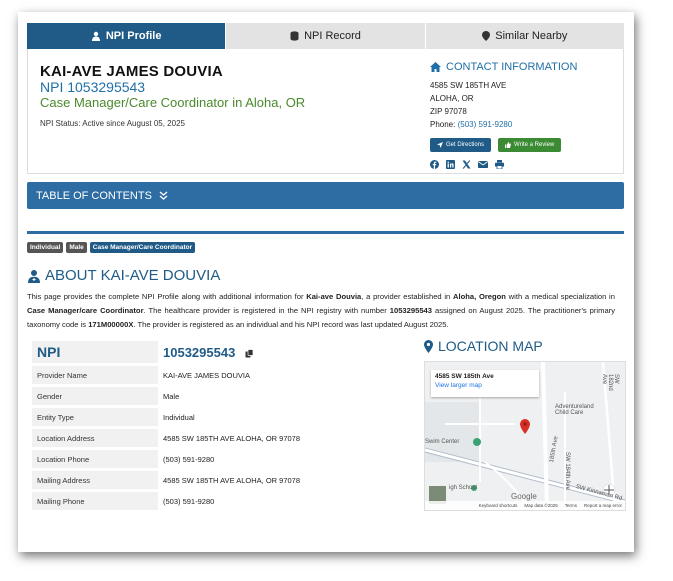 The height and width of the screenshot is (581, 673). I want to click on phone-link: (503) 591-9280, so click(485, 124).